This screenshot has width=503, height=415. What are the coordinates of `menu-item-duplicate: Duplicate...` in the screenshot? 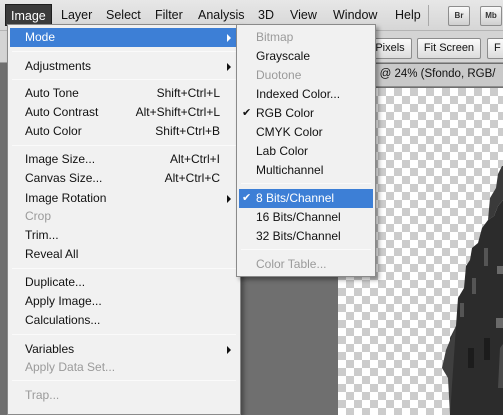 It's located at (124, 282).